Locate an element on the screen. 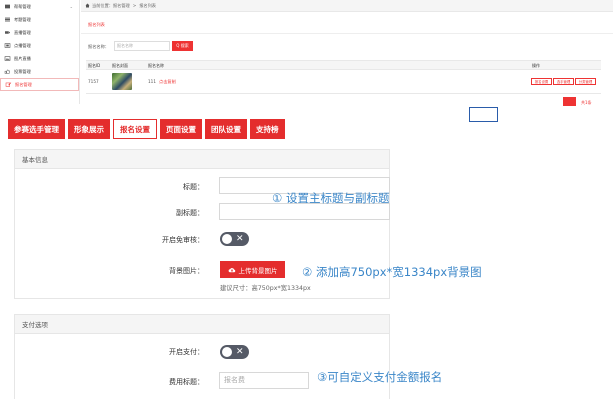 The image size is (613, 399). upload-background-button: 上传背景图片 is located at coordinates (252, 269).